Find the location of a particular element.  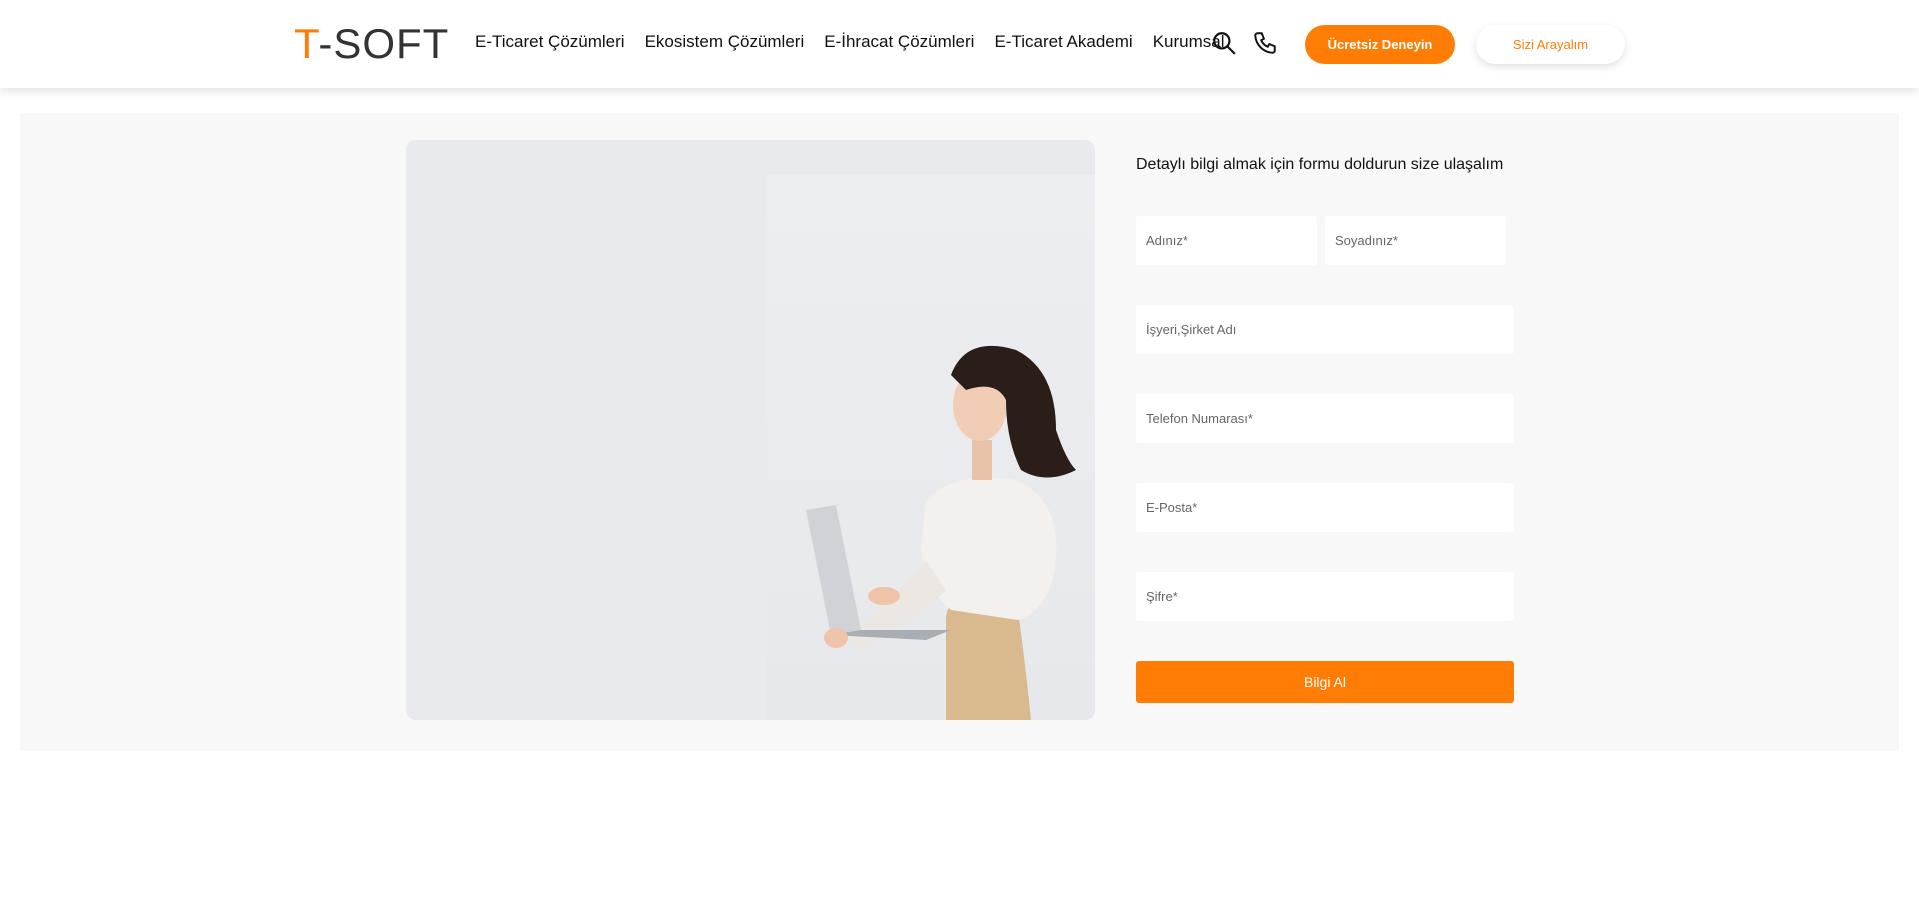

phone-field: Telefon Numarası* is located at coordinates (1325, 418).